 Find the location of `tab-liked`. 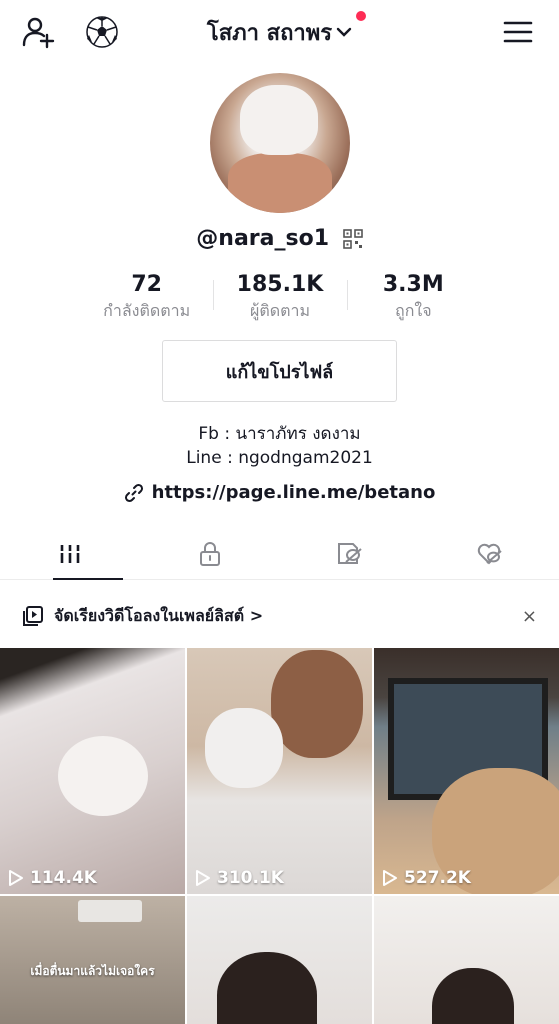

tab-liked is located at coordinates (489, 553).